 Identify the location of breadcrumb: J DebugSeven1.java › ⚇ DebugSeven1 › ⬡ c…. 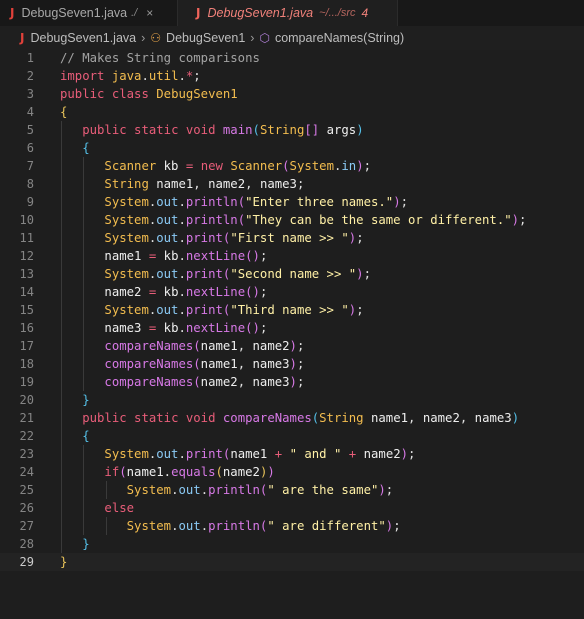
(292, 38).